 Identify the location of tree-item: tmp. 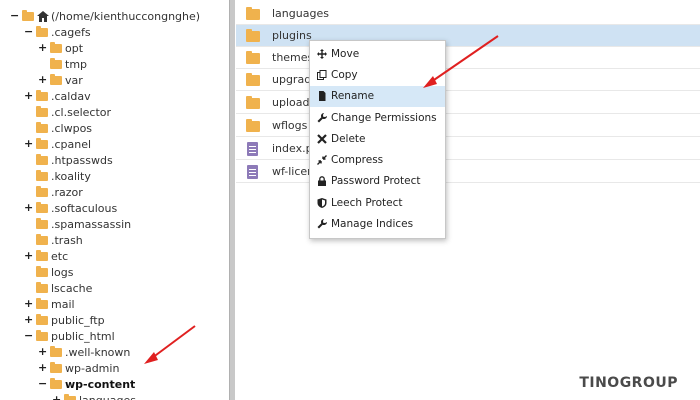
(62, 64).